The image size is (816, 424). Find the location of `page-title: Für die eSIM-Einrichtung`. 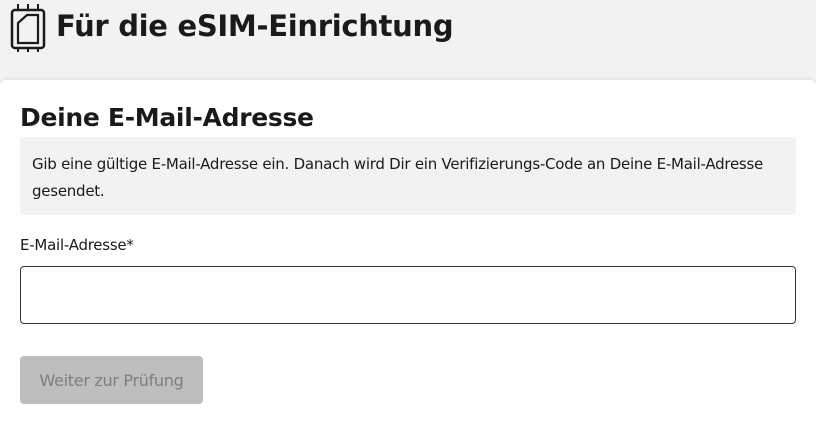

page-title: Für die eSIM-Einrichtung is located at coordinates (255, 26).